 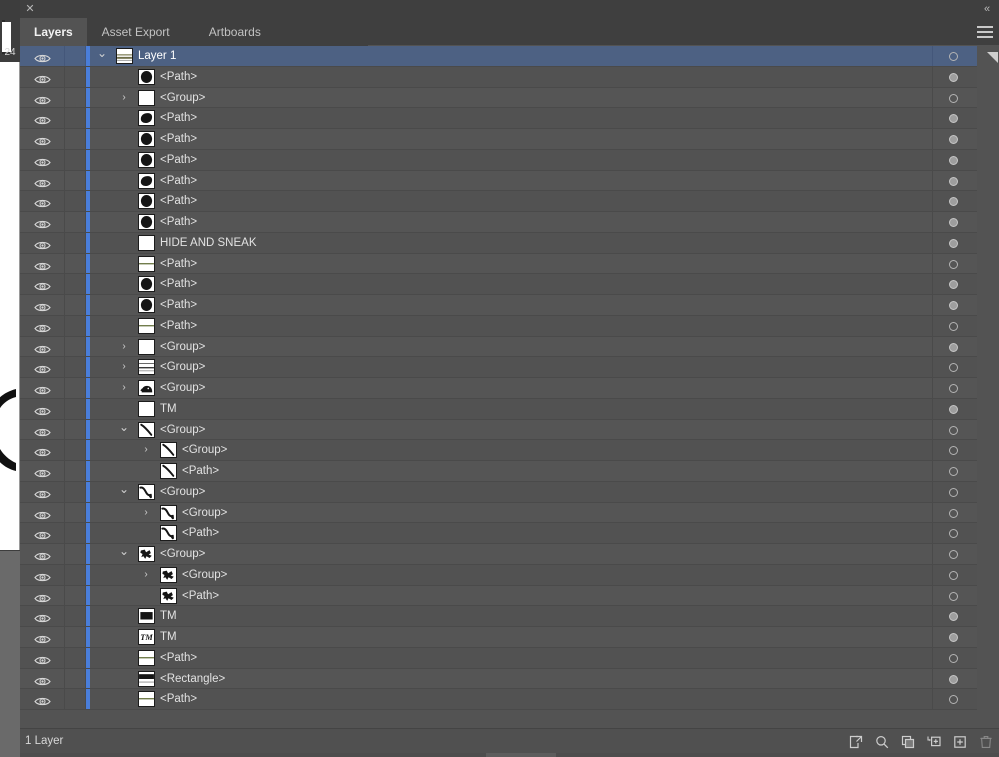 What do you see at coordinates (168, 409) in the screenshot?
I see `layer-name-label: TM` at bounding box center [168, 409].